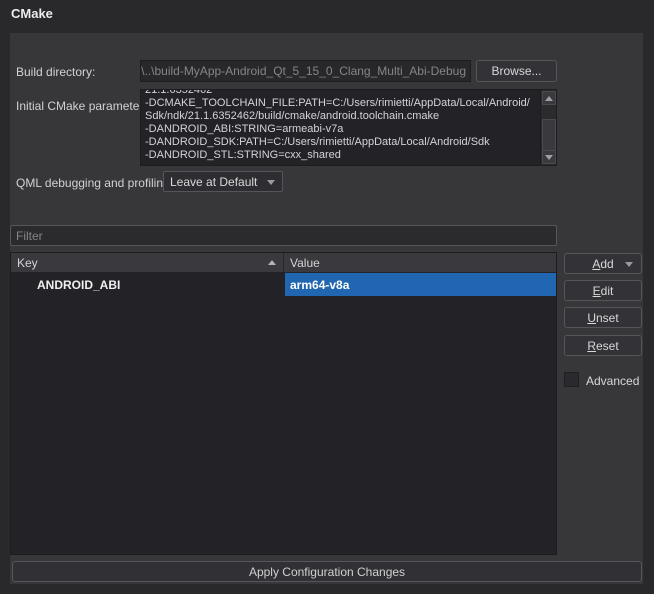  Describe the element at coordinates (603, 263) in the screenshot. I see `add-button: Add` at that location.